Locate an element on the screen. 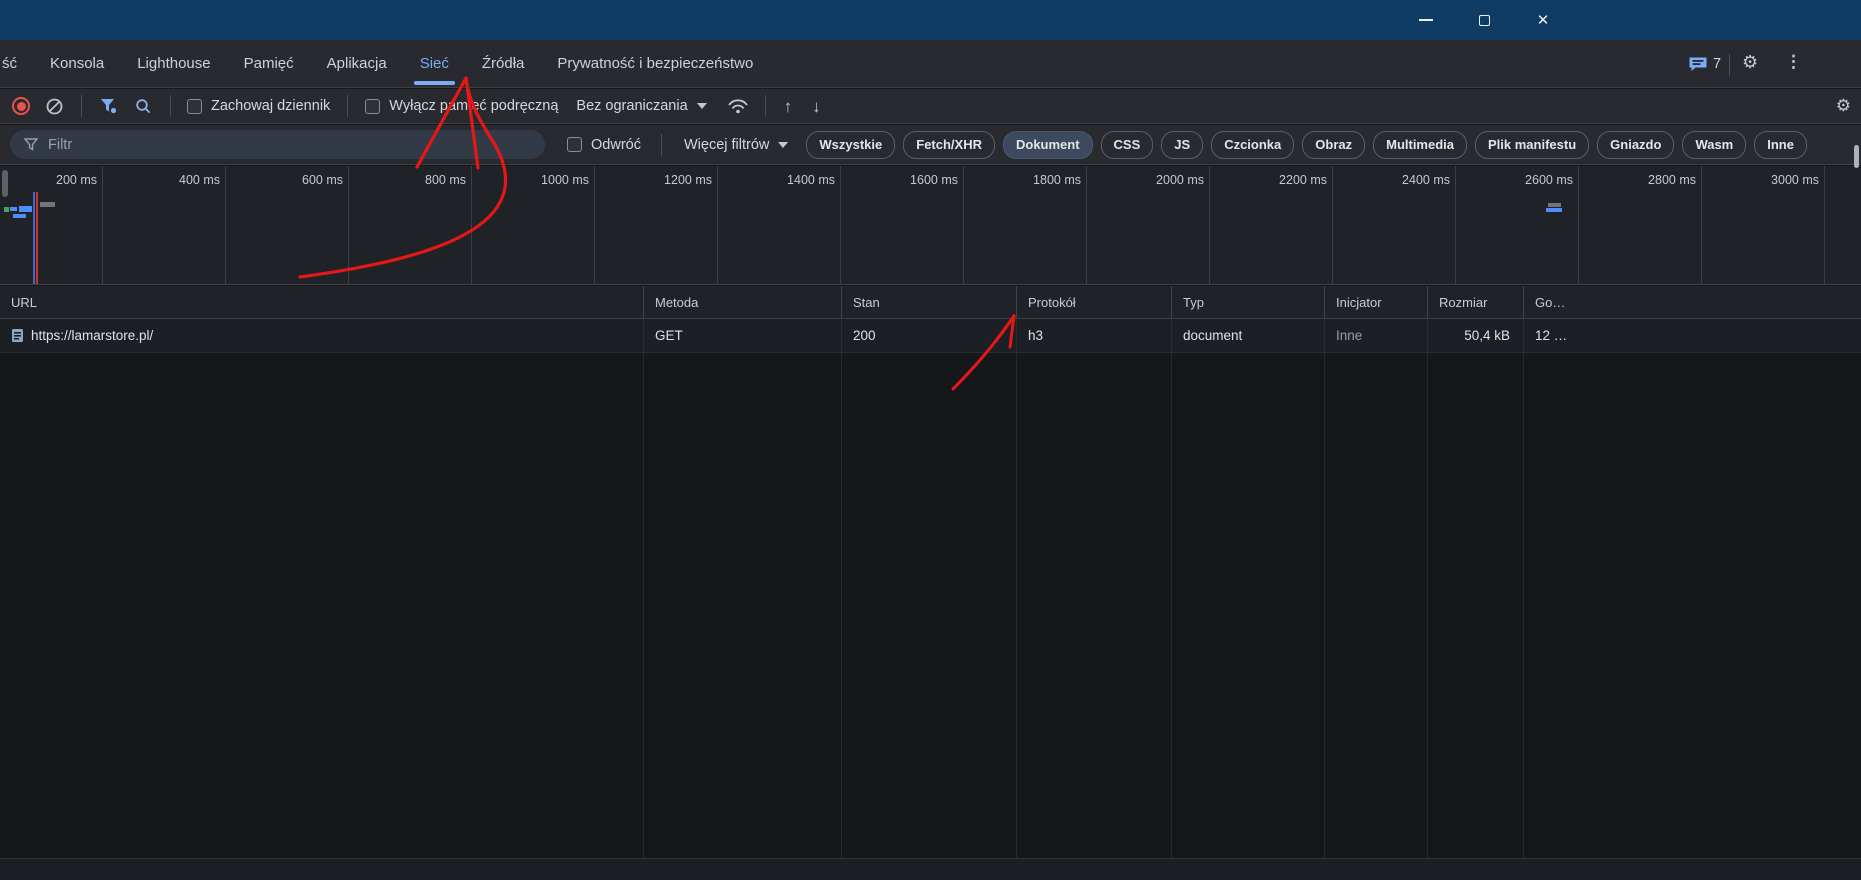 Image resolution: width=1861 pixels, height=880 pixels. chip-label: Obraz is located at coordinates (1334, 144).